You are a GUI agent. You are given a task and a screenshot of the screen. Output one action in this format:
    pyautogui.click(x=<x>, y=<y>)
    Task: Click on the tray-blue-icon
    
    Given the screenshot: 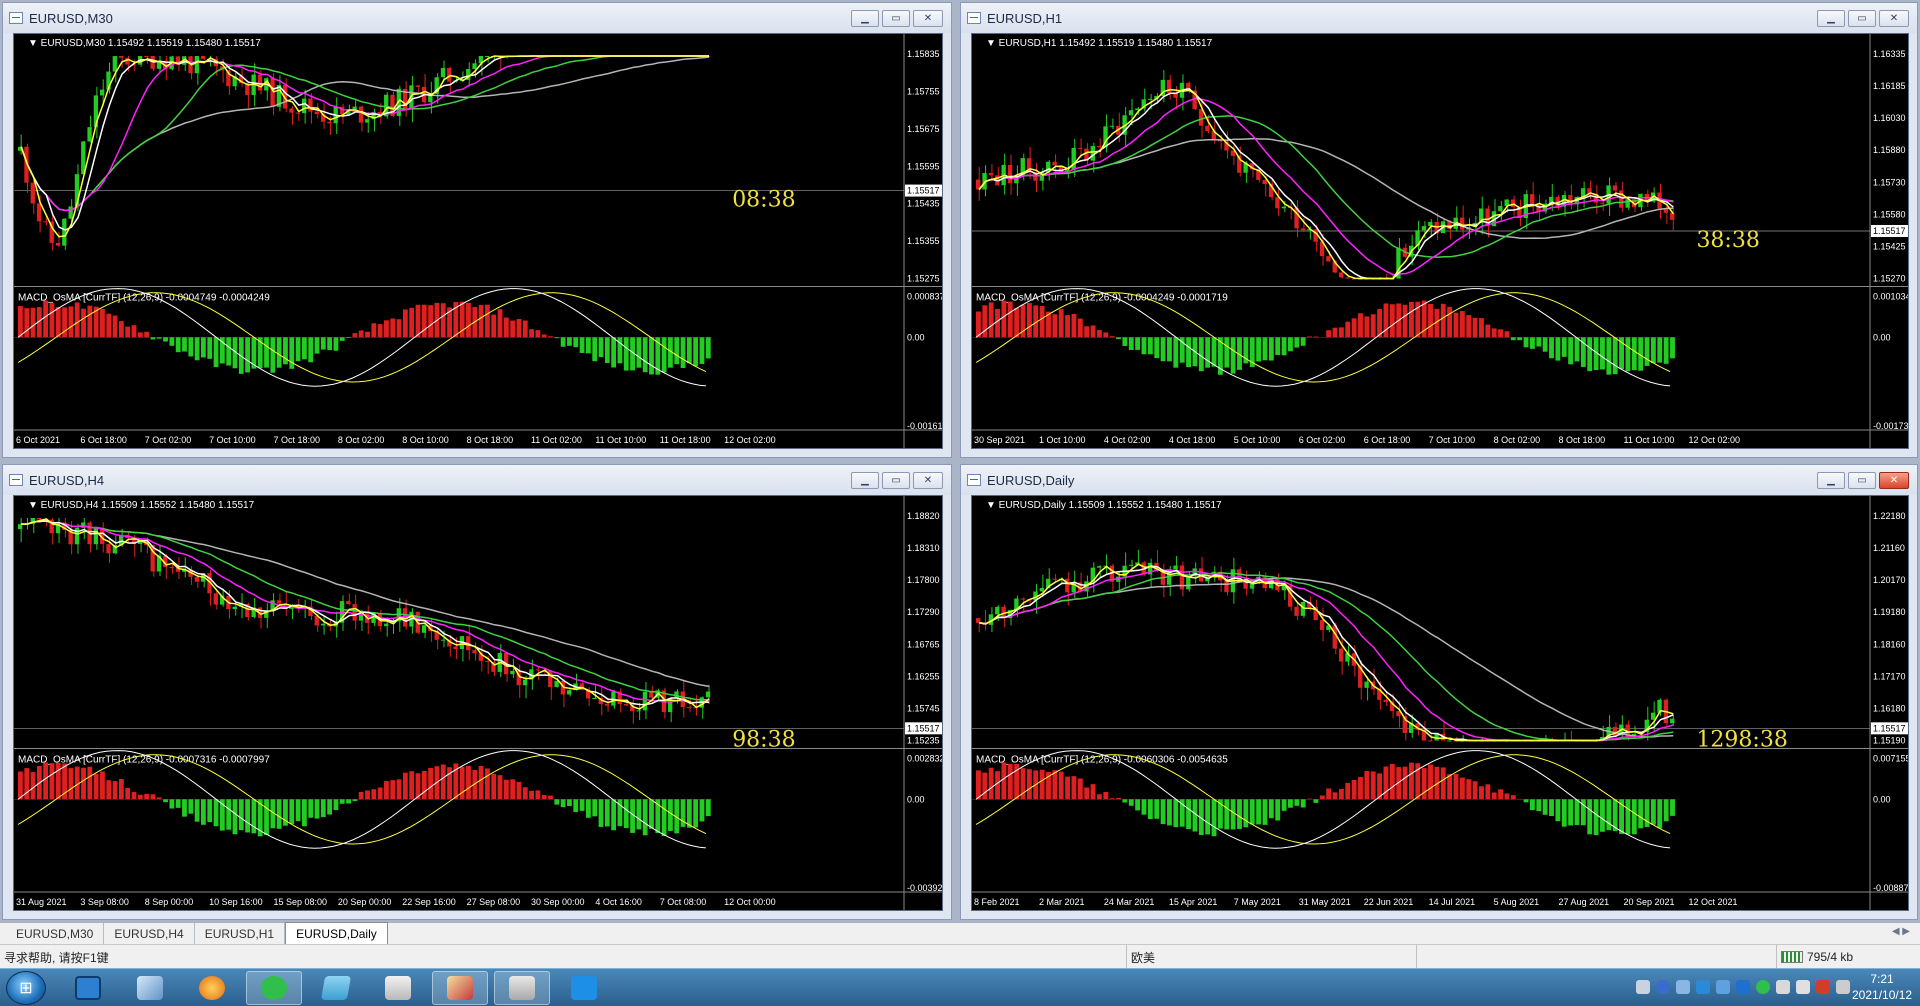 What is the action you would take?
    pyautogui.click(x=1743, y=987)
    